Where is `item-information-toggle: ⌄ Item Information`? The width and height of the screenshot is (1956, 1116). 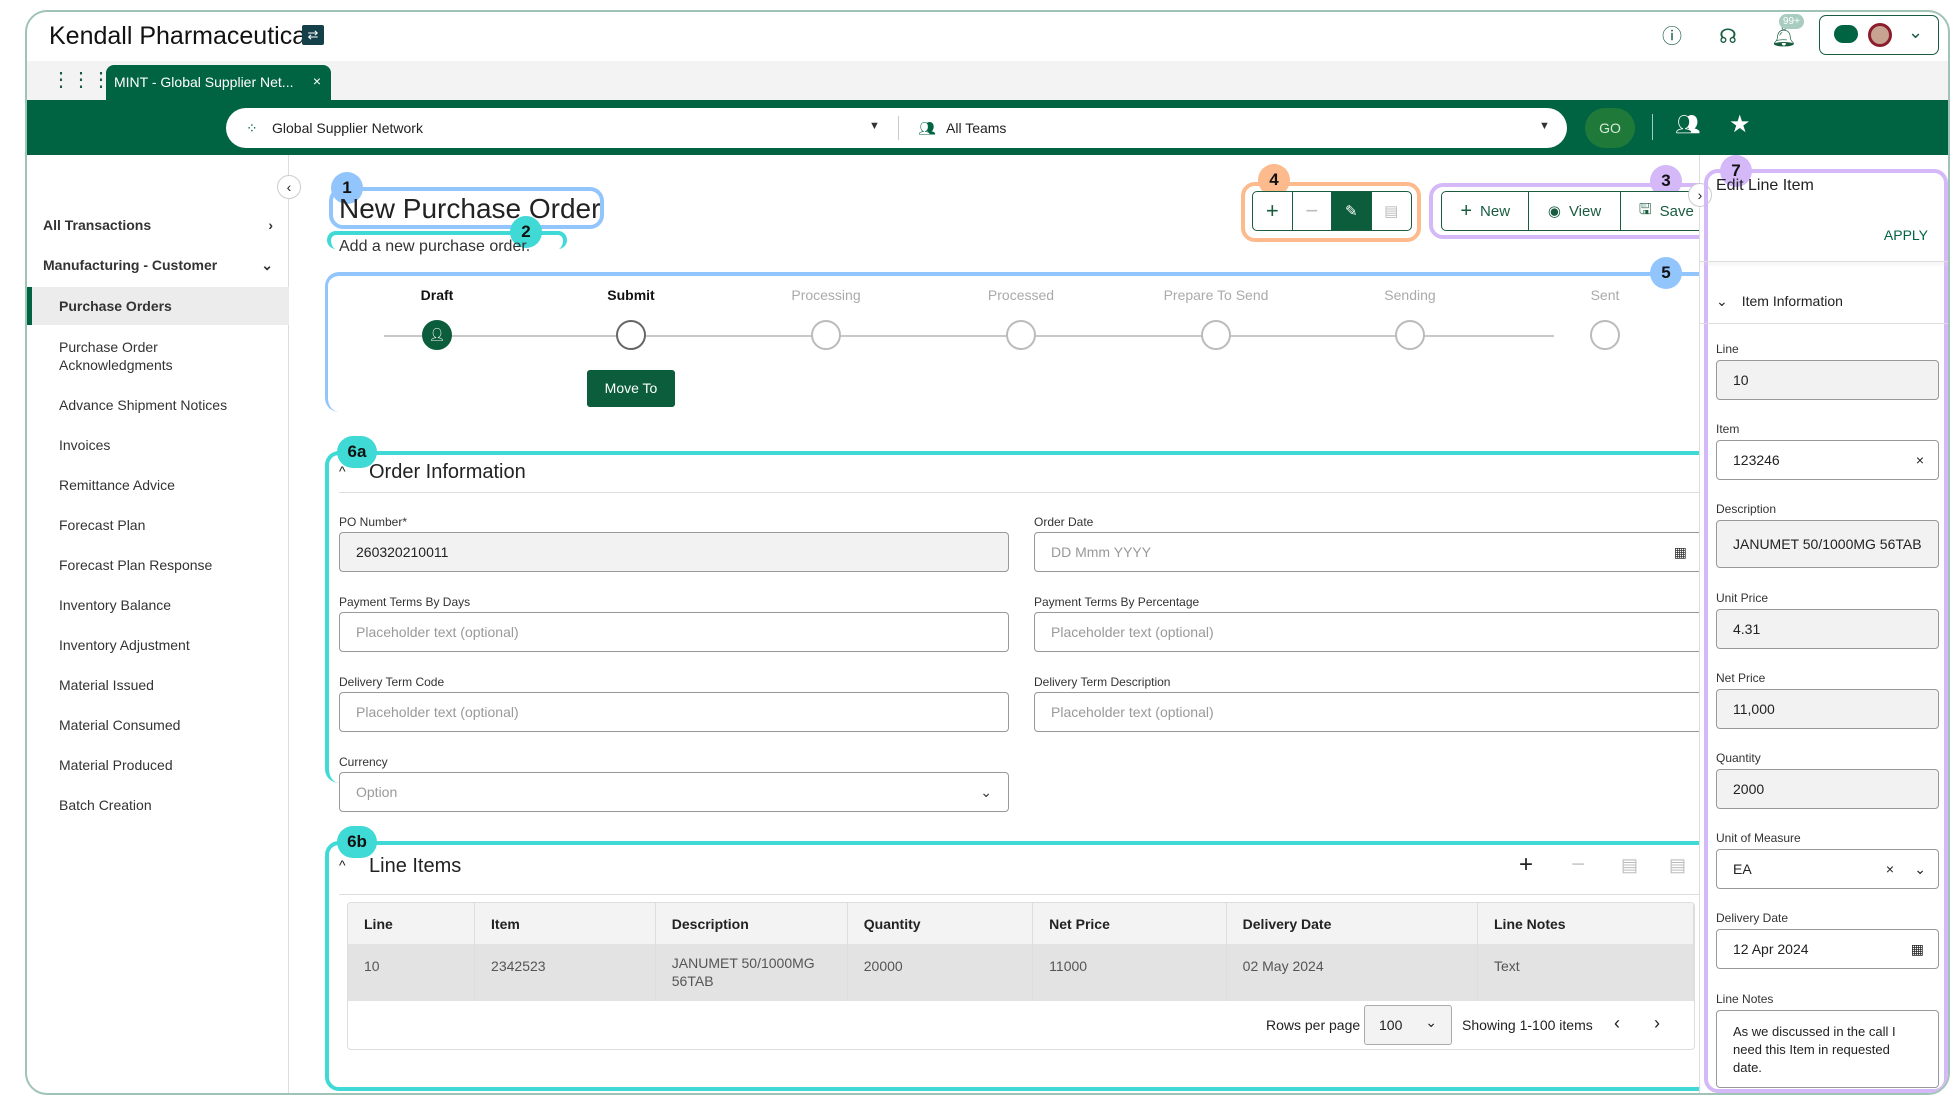
item-information-toggle: ⌄ Item Information is located at coordinates (1826, 301).